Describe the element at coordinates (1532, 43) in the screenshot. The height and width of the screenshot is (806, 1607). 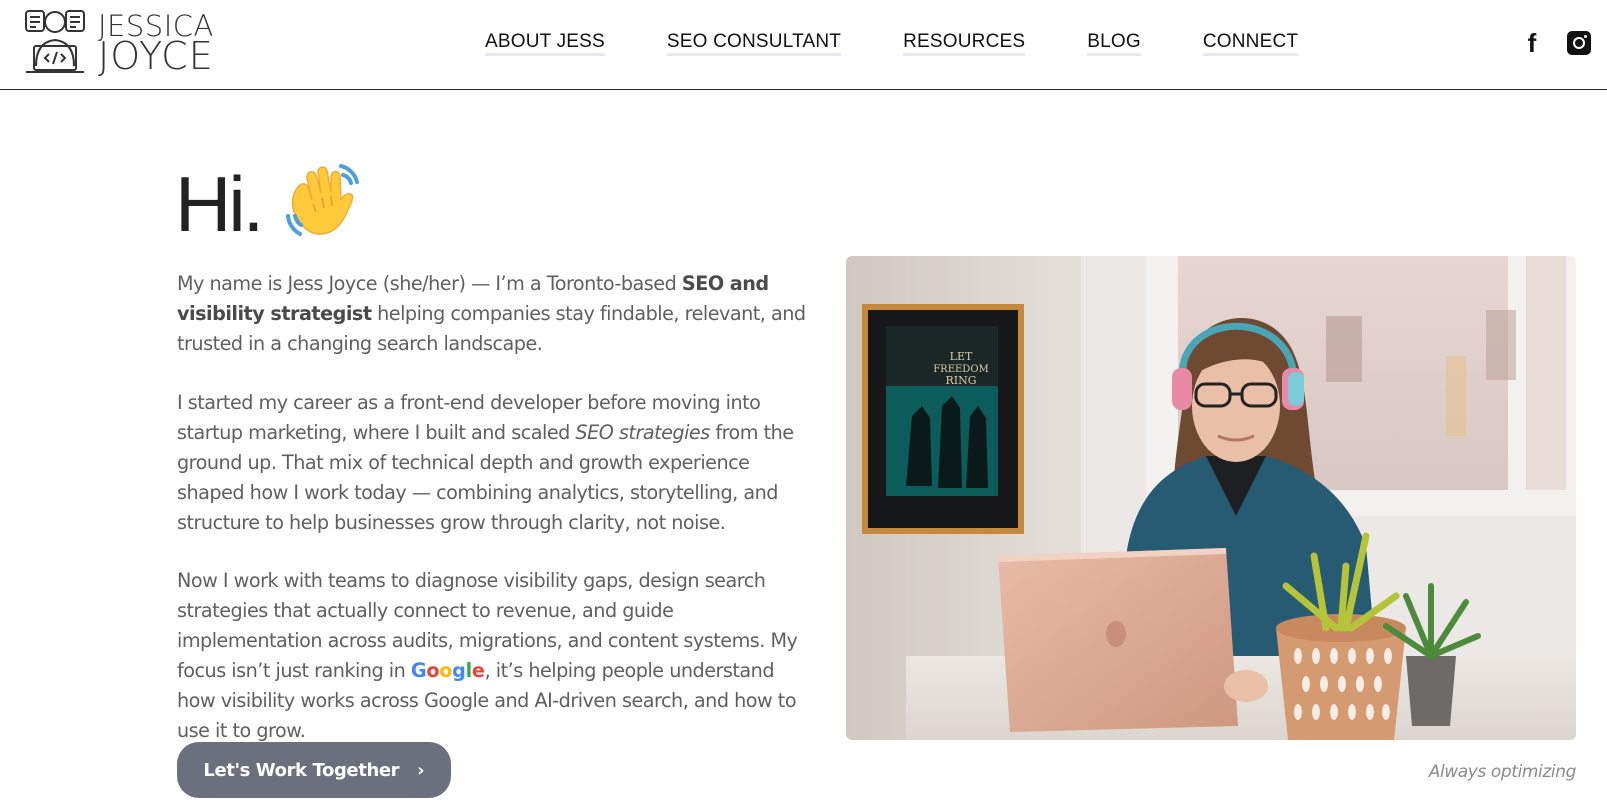
I see `facebook-icon: f` at that location.